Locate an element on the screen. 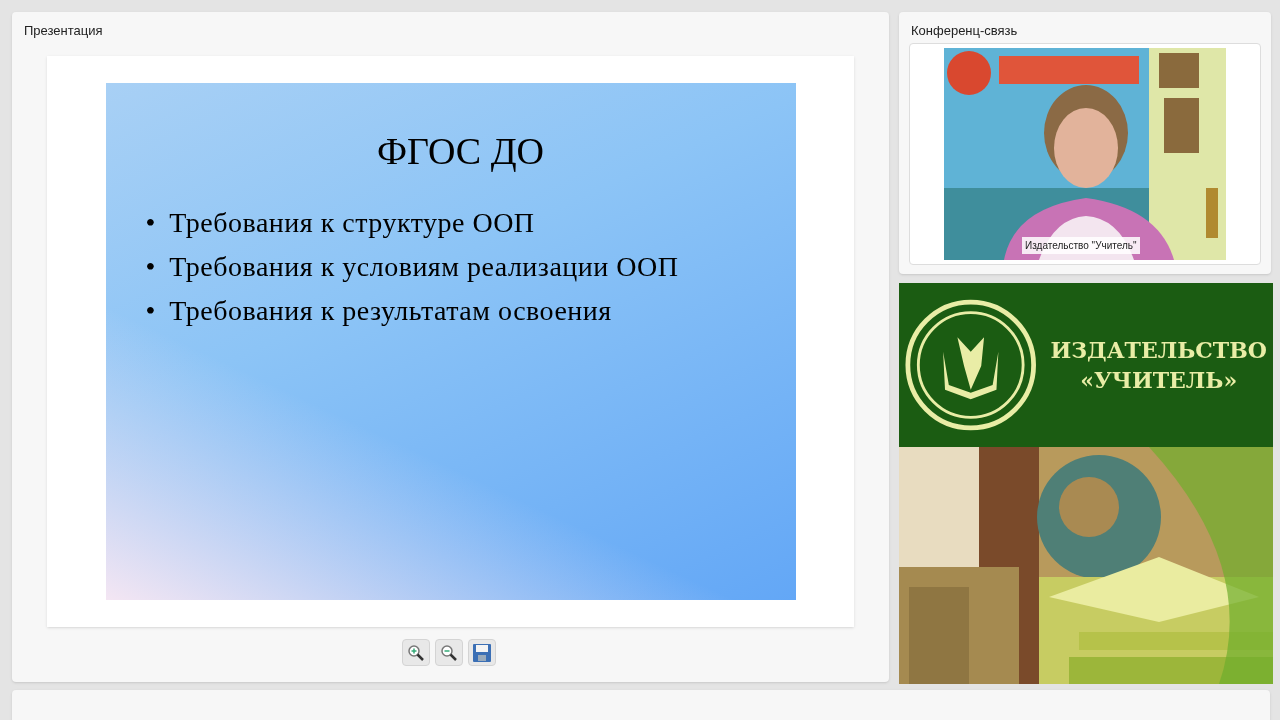 Image resolution: width=1280 pixels, height=720 pixels. zoom-in-icon is located at coordinates (415, 652).